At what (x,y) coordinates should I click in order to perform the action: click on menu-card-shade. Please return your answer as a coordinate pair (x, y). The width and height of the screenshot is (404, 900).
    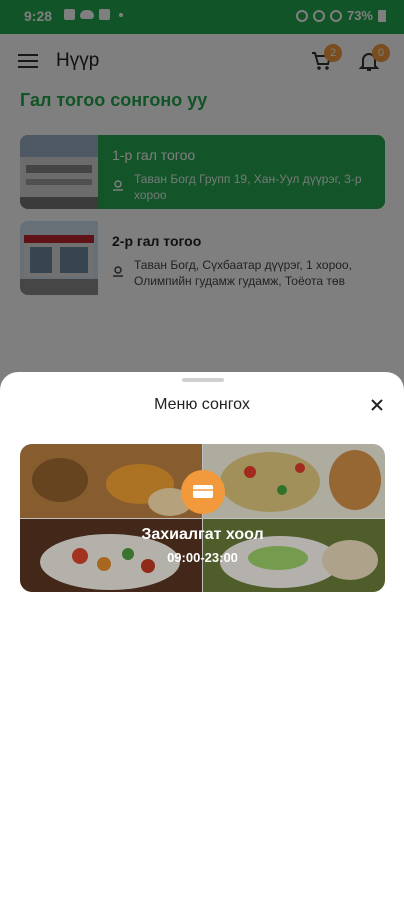
    Looking at the image, I should click on (202, 518).